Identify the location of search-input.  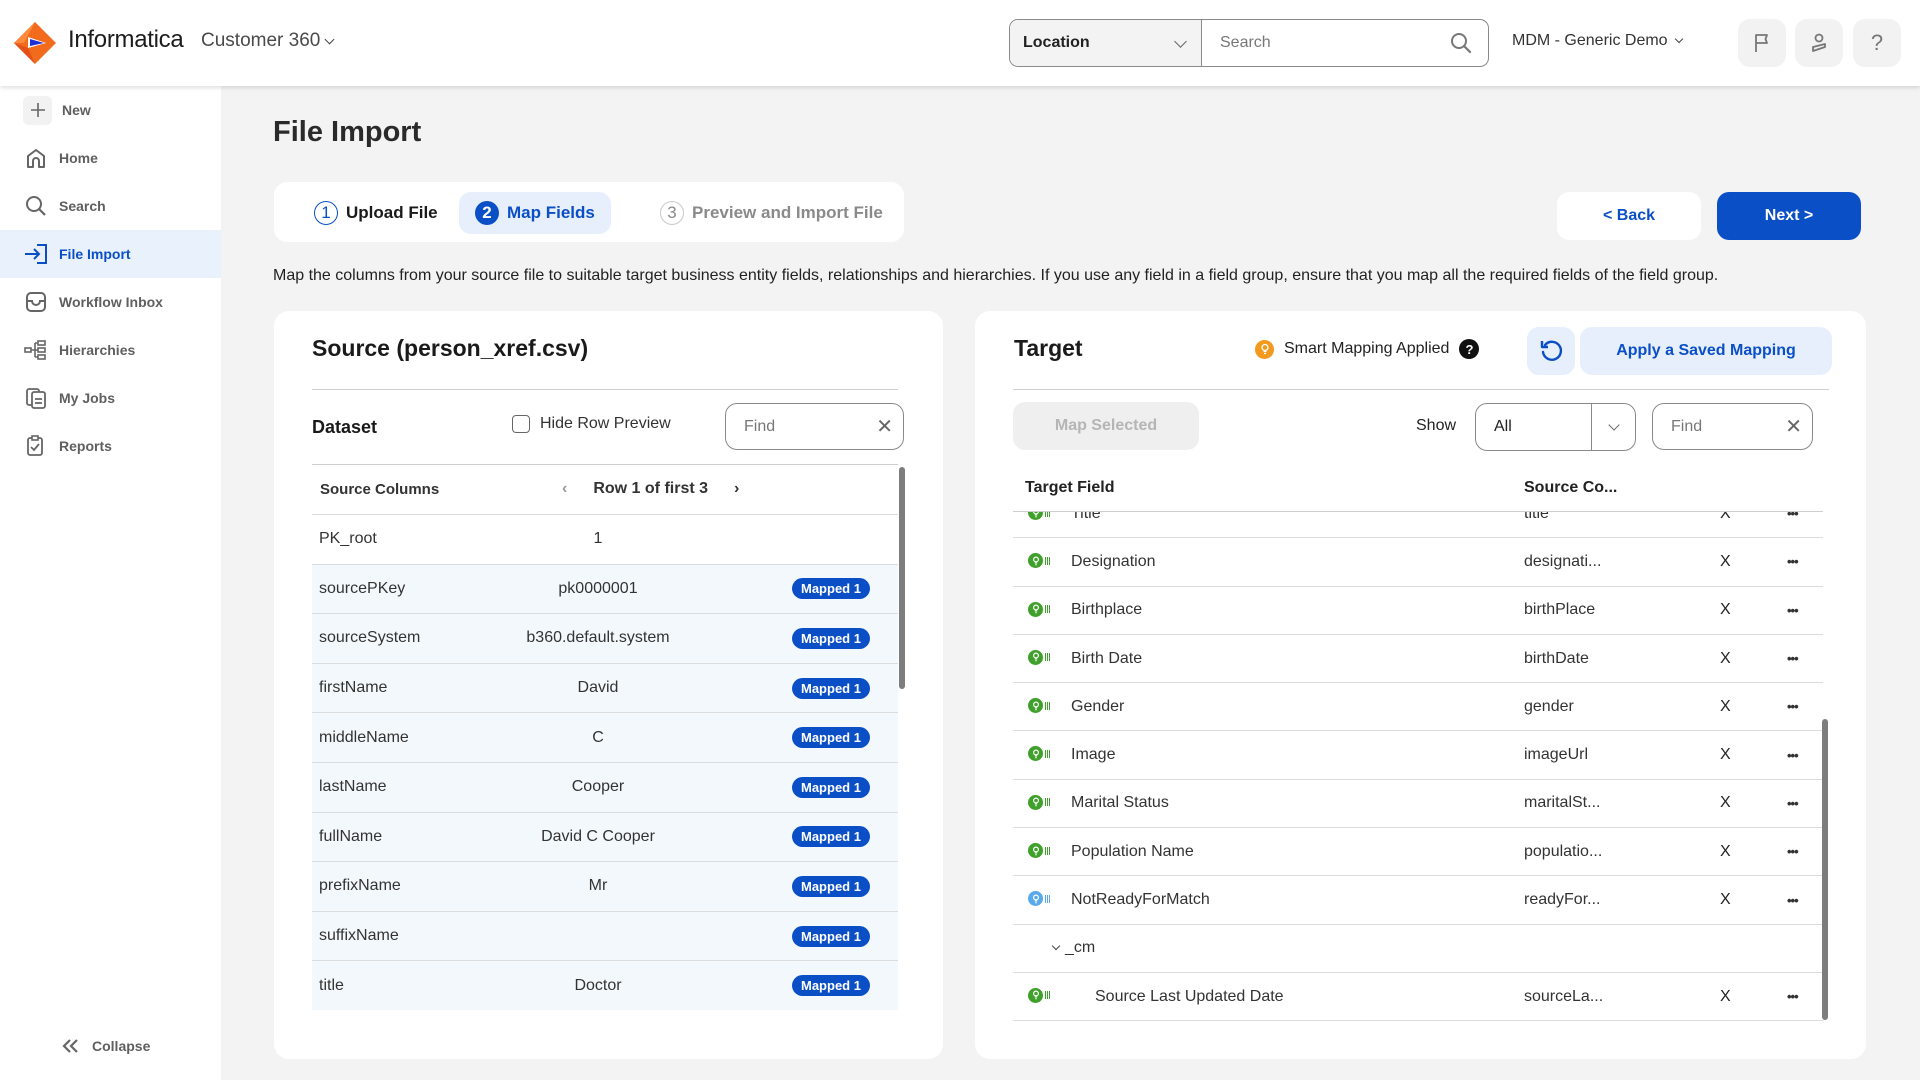
(1335, 43).